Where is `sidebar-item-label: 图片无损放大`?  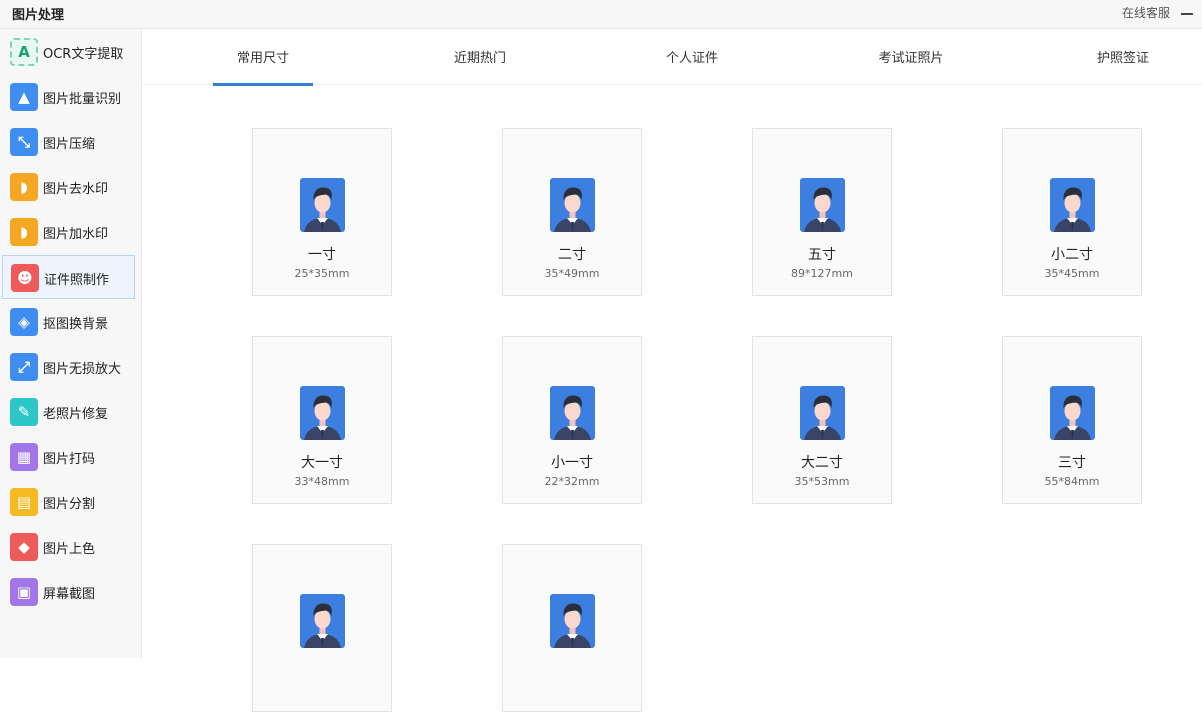 sidebar-item-label: 图片无损放大 is located at coordinates (82, 369).